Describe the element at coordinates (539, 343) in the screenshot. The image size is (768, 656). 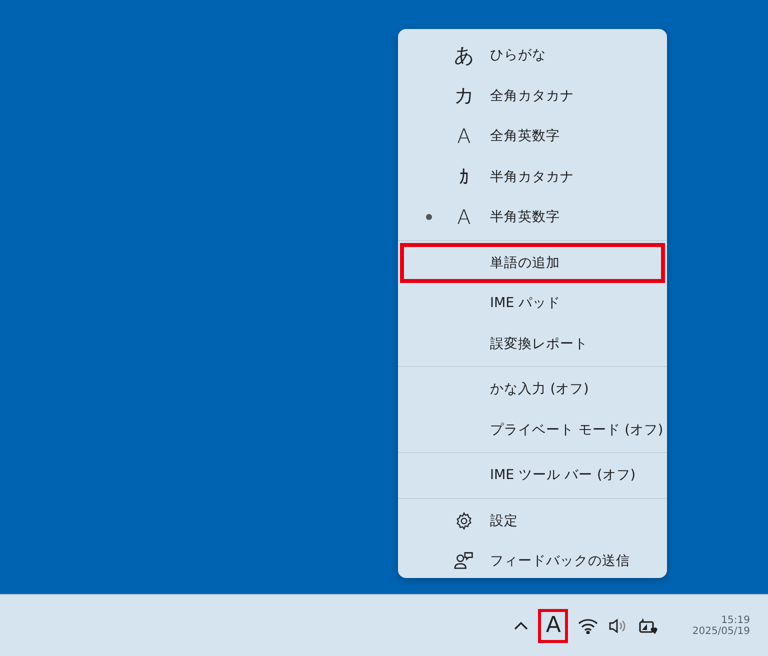
I see `menu-label: 誤変換レポート` at that location.